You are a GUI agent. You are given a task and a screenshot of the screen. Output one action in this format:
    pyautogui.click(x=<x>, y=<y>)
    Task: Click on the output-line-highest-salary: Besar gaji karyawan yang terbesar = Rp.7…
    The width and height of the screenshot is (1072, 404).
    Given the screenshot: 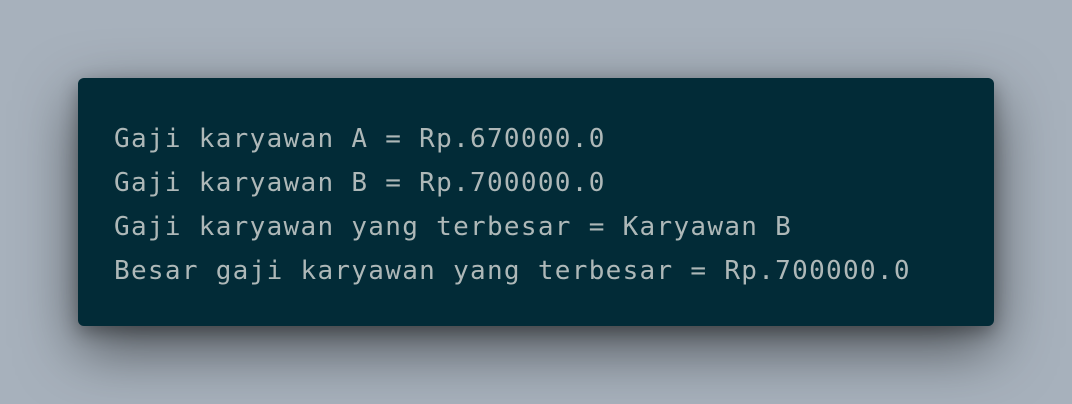 What is the action you would take?
    pyautogui.click(x=512, y=271)
    